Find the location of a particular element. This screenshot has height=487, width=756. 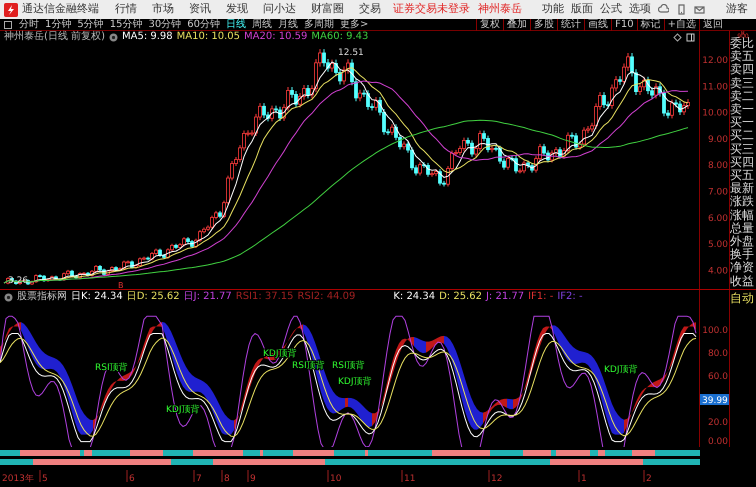

indicator-axis-label: 0.00 is located at coordinates (718, 442).